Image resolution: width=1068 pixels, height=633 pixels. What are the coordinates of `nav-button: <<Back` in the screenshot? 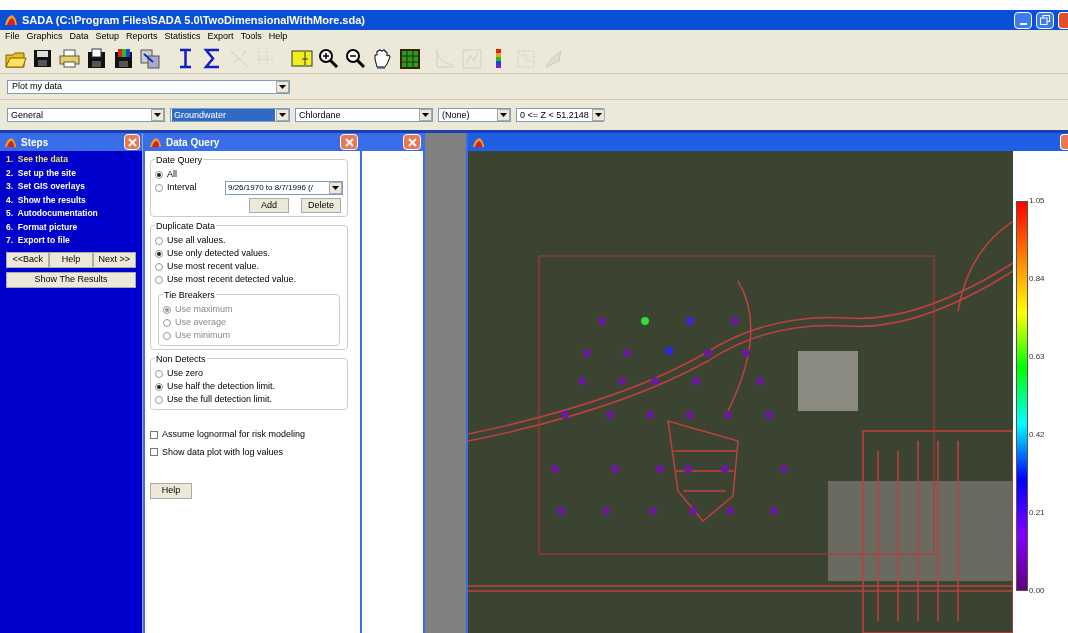 It's located at (28, 259).